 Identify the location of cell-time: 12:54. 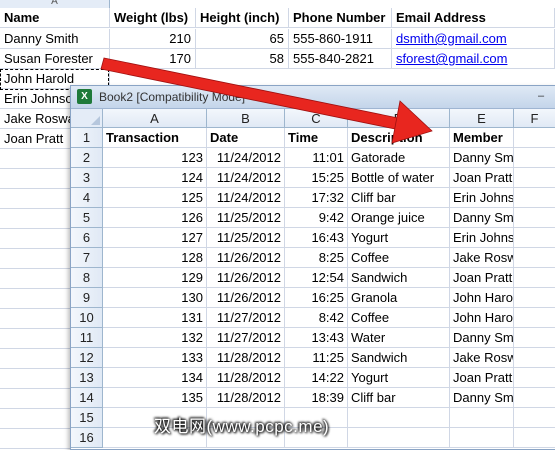
(316, 278).